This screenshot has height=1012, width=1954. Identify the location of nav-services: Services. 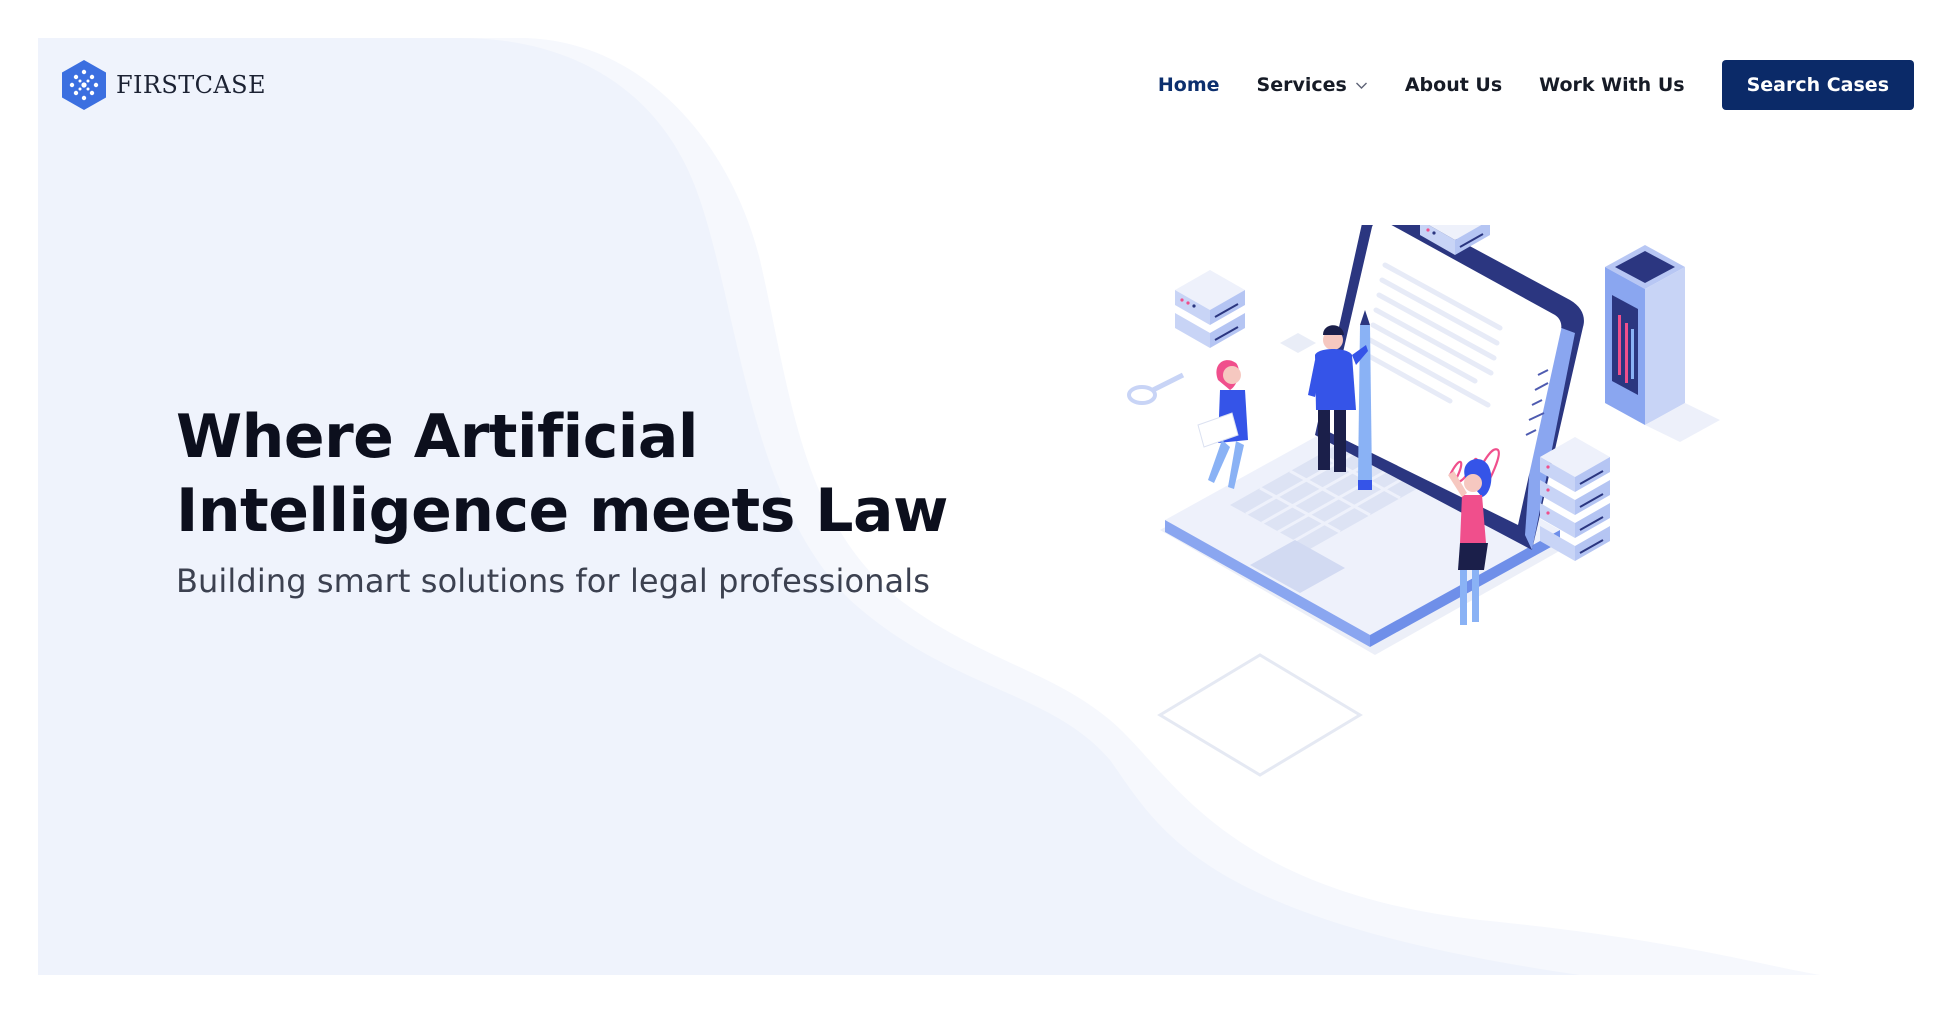
(1312, 85).